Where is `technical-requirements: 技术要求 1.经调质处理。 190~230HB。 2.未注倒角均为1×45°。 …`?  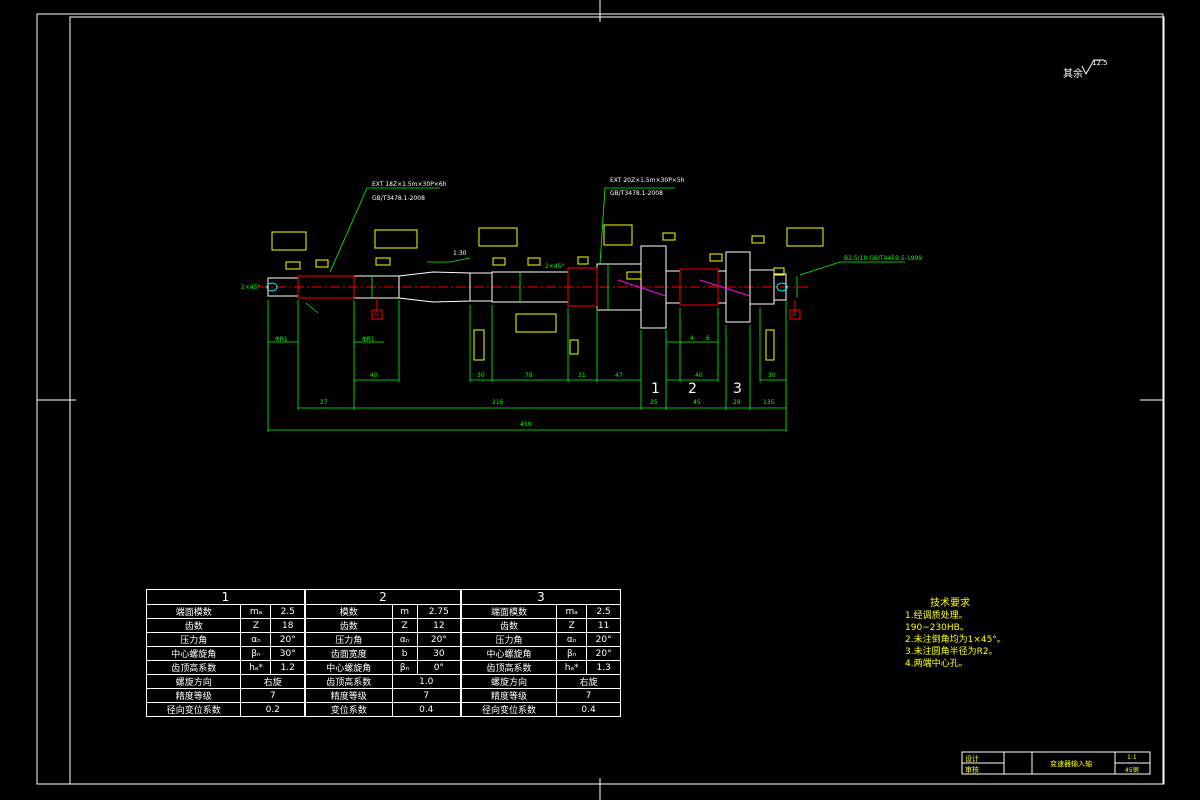
technical-requirements: 技术要求 1.经调质处理。 190~230HB。 2.未注倒角均为1×45°。 … is located at coordinates (955, 634).